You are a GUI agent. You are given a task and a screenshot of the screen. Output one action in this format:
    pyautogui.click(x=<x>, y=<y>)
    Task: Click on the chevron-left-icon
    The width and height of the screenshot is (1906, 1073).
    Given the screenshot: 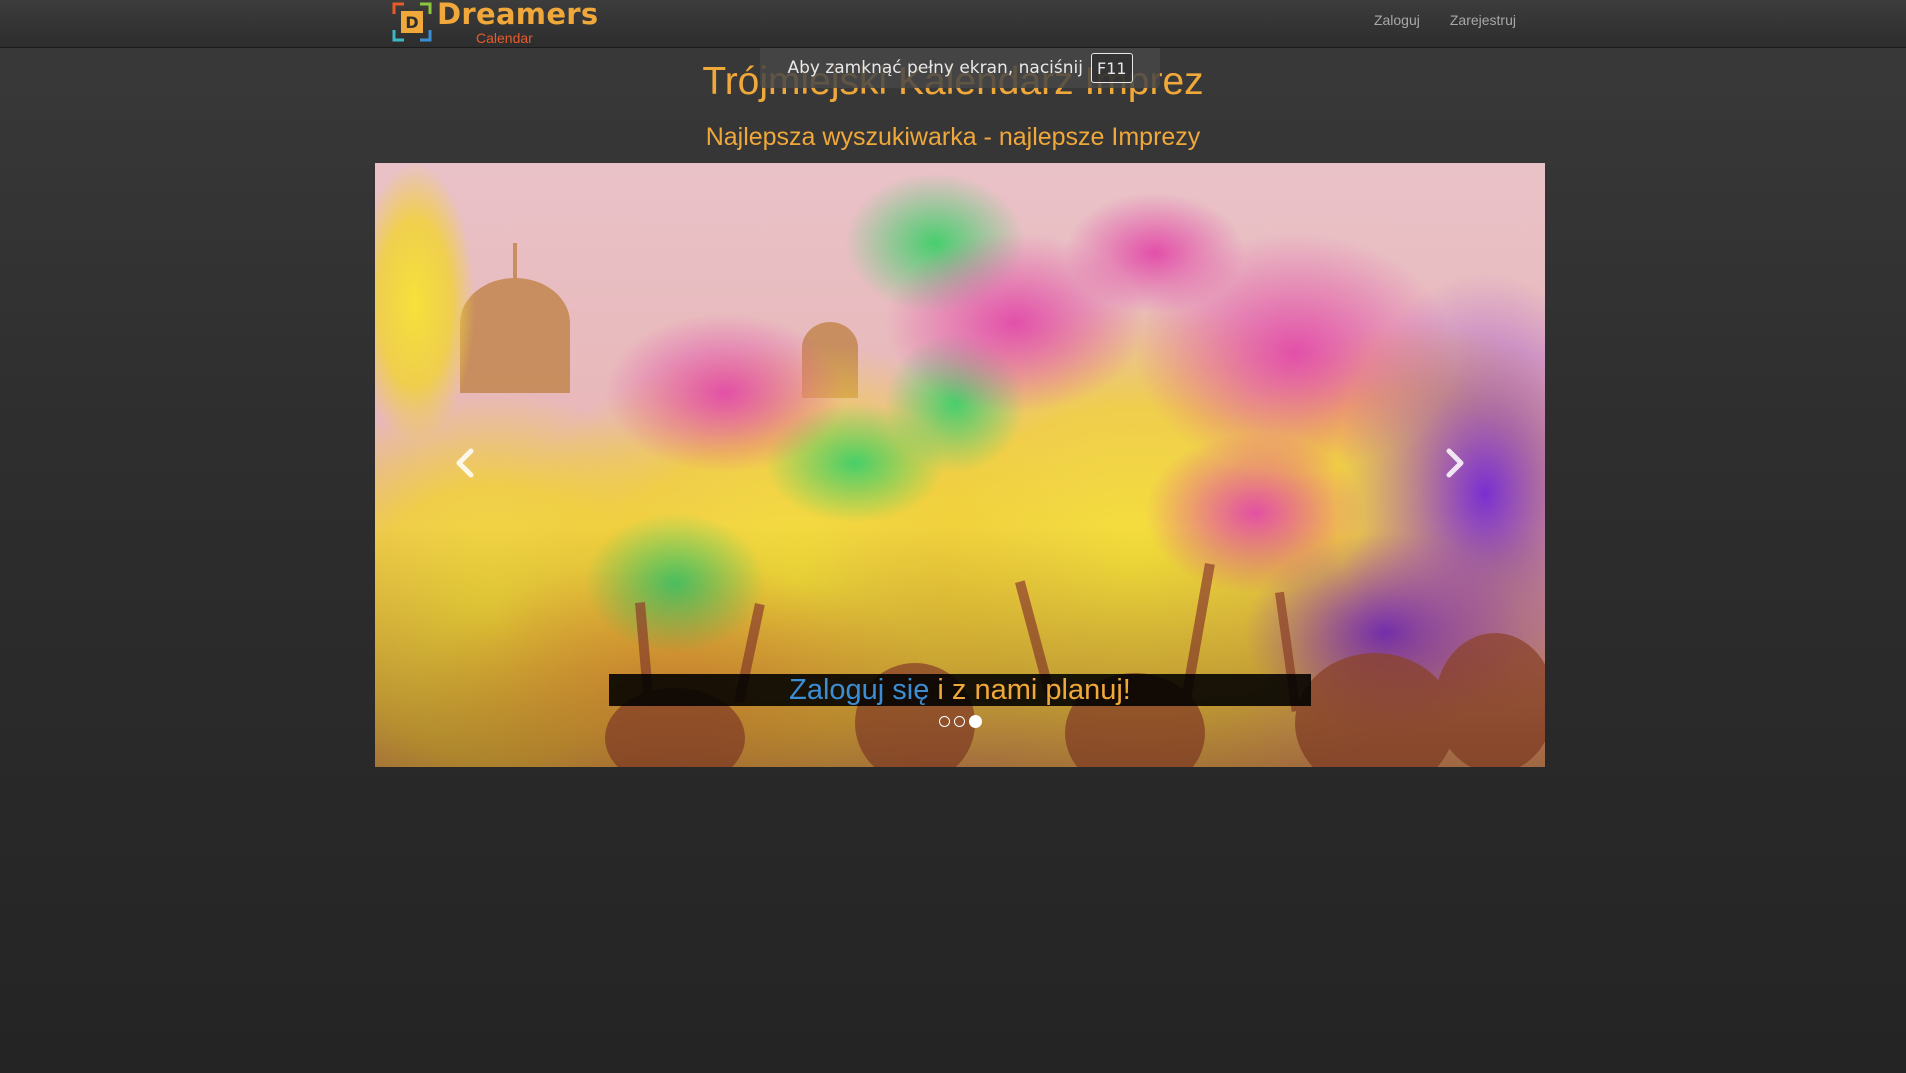 What is the action you would take?
    pyautogui.click(x=465, y=463)
    